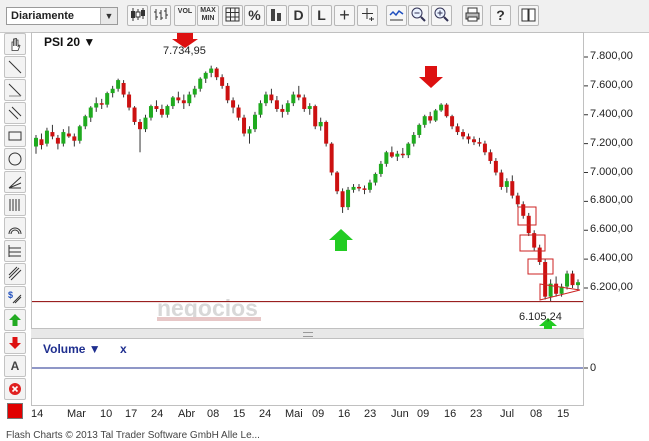 The height and width of the screenshot is (441, 649). Describe the element at coordinates (106, 414) in the screenshot. I see `x-tick-label: 10` at that location.